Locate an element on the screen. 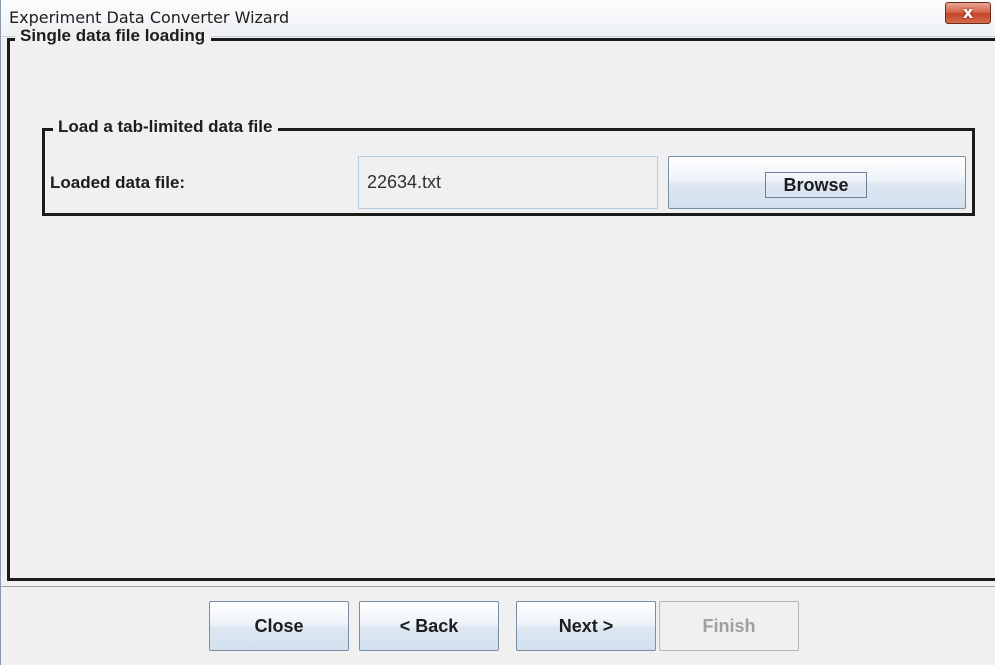 The image size is (995, 665). back-button: < Back is located at coordinates (429, 626).